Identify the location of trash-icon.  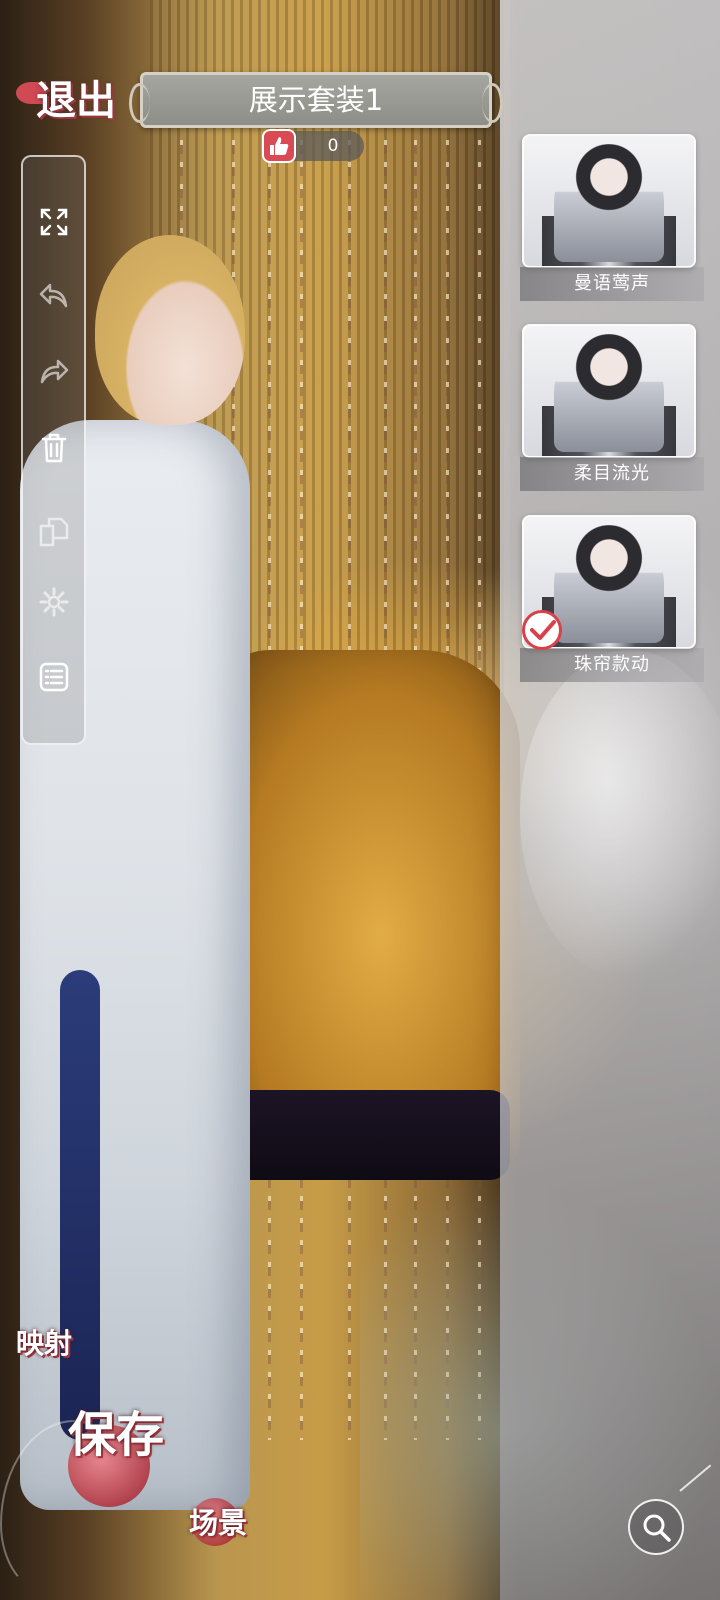
(53, 448).